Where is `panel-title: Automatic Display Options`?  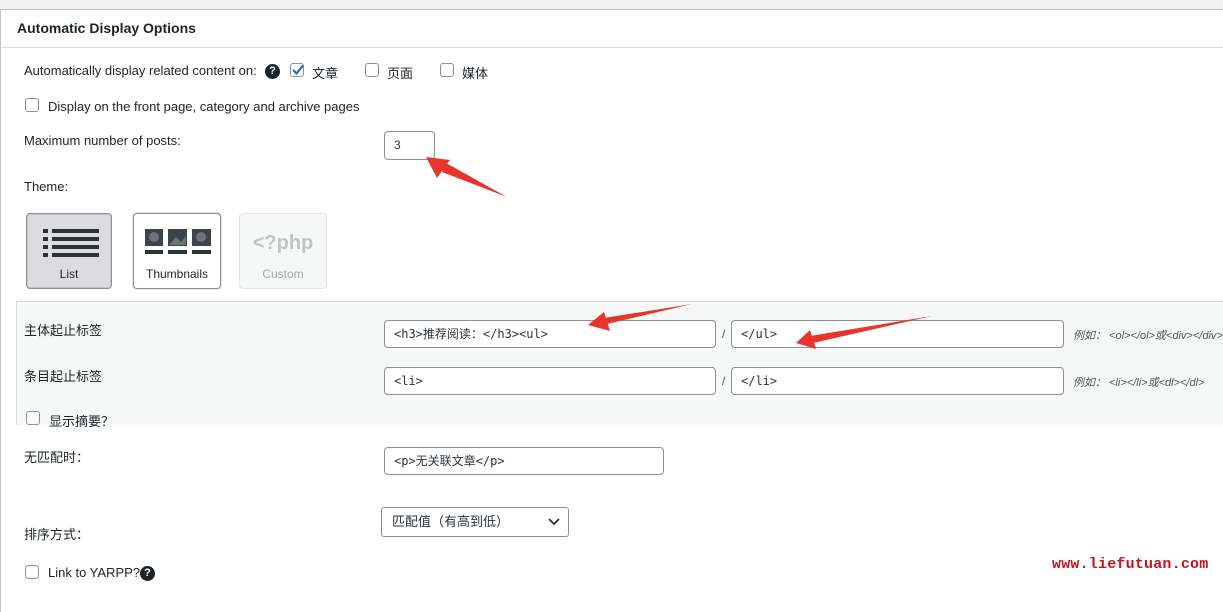
panel-title: Automatic Display Options is located at coordinates (106, 28).